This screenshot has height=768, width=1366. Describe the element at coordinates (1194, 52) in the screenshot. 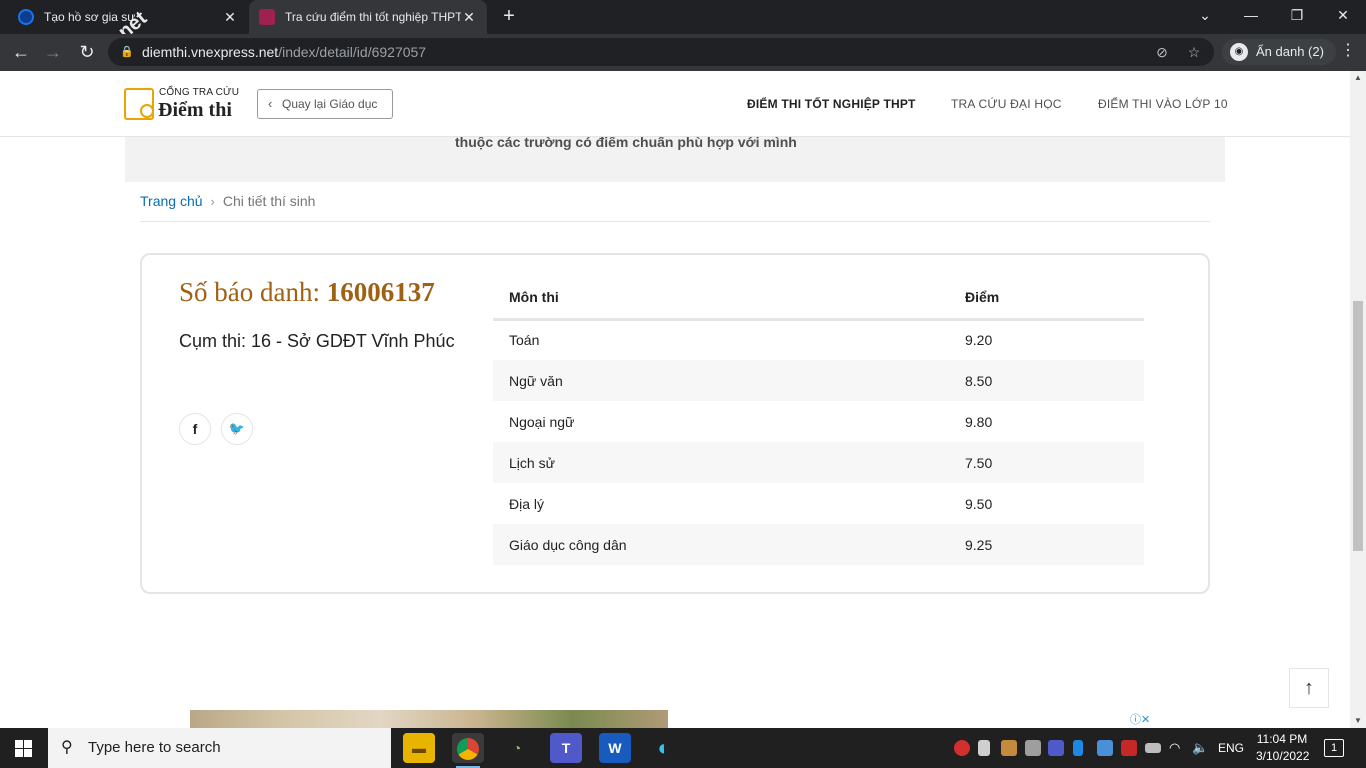

I see `bookmark-star-icon: ☆` at that location.